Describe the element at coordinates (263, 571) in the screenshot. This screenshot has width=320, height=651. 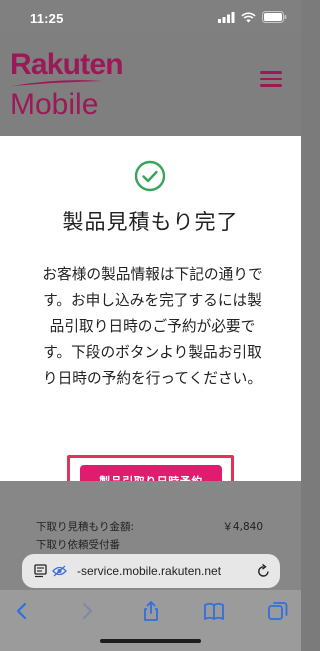
I see `reload-icon` at that location.